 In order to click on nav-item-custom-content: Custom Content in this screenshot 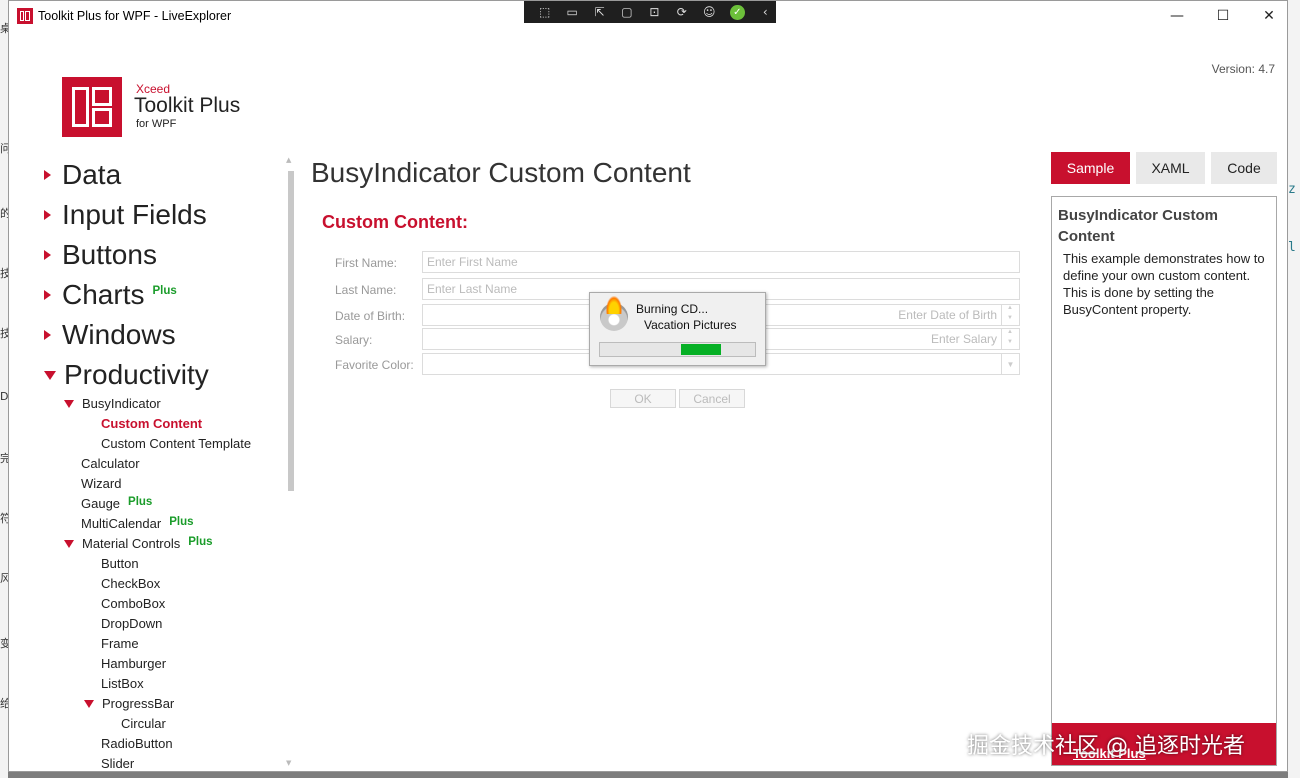, I will do `click(151, 423)`.